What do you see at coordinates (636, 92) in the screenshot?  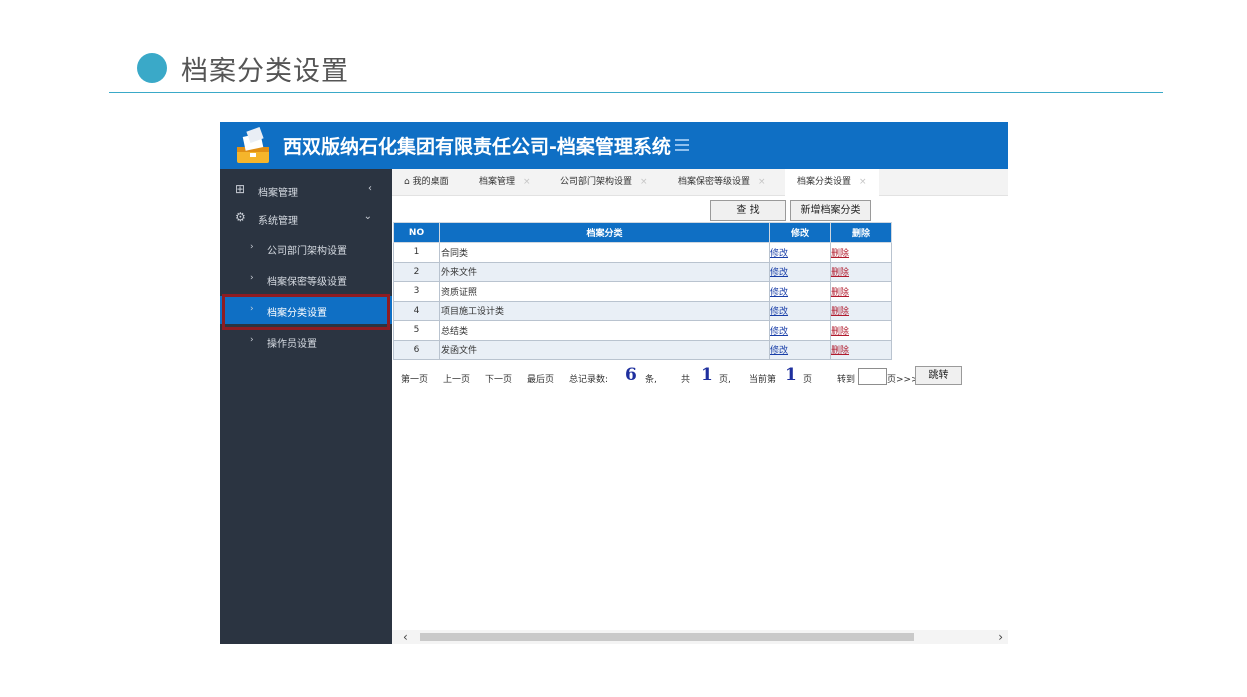 I see `slide-divider` at bounding box center [636, 92].